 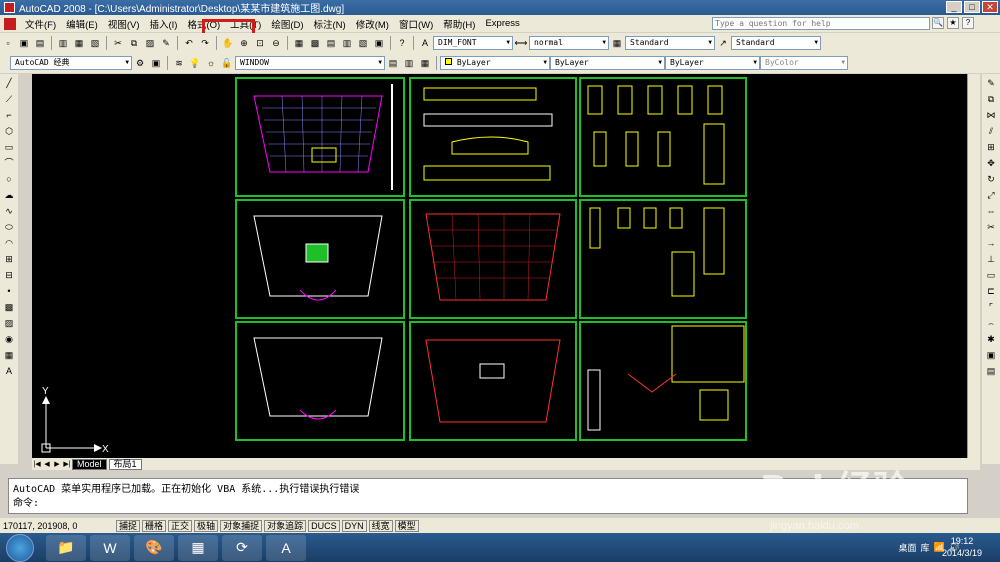 I want to click on workspace-settings-icon: ⚙, so click(x=140, y=63).